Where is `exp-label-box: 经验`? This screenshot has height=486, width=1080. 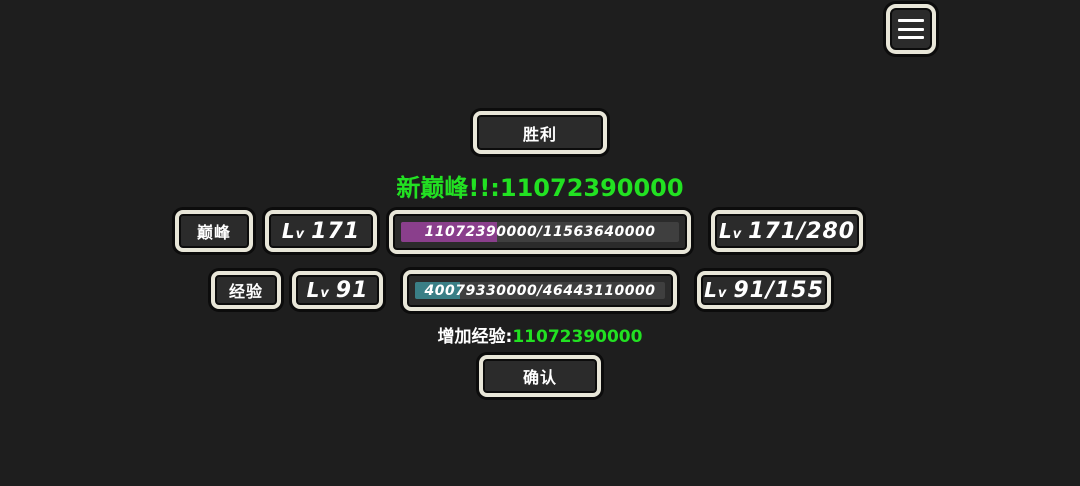
exp-label-box: 经验 is located at coordinates (246, 290).